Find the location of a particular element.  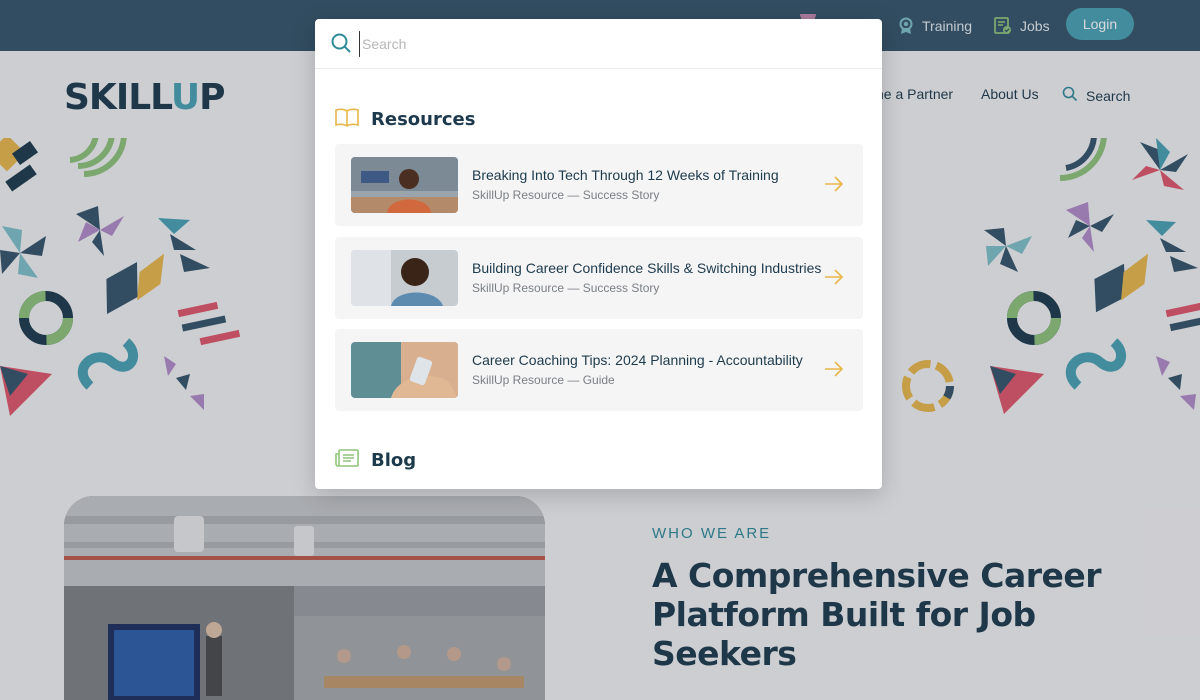

search-bar is located at coordinates (598, 44).